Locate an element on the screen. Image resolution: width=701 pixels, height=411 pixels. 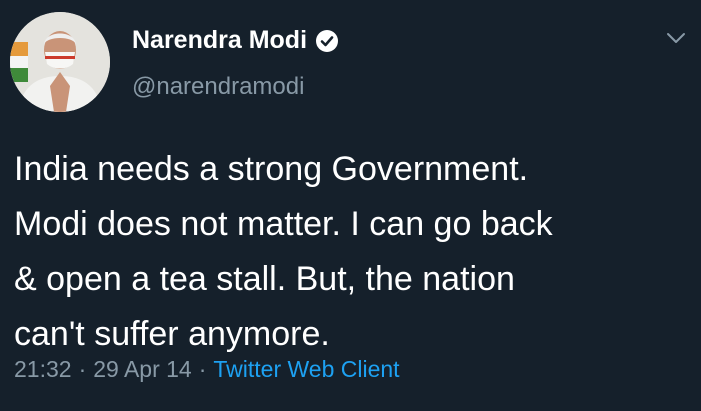
avatar is located at coordinates (60, 62).